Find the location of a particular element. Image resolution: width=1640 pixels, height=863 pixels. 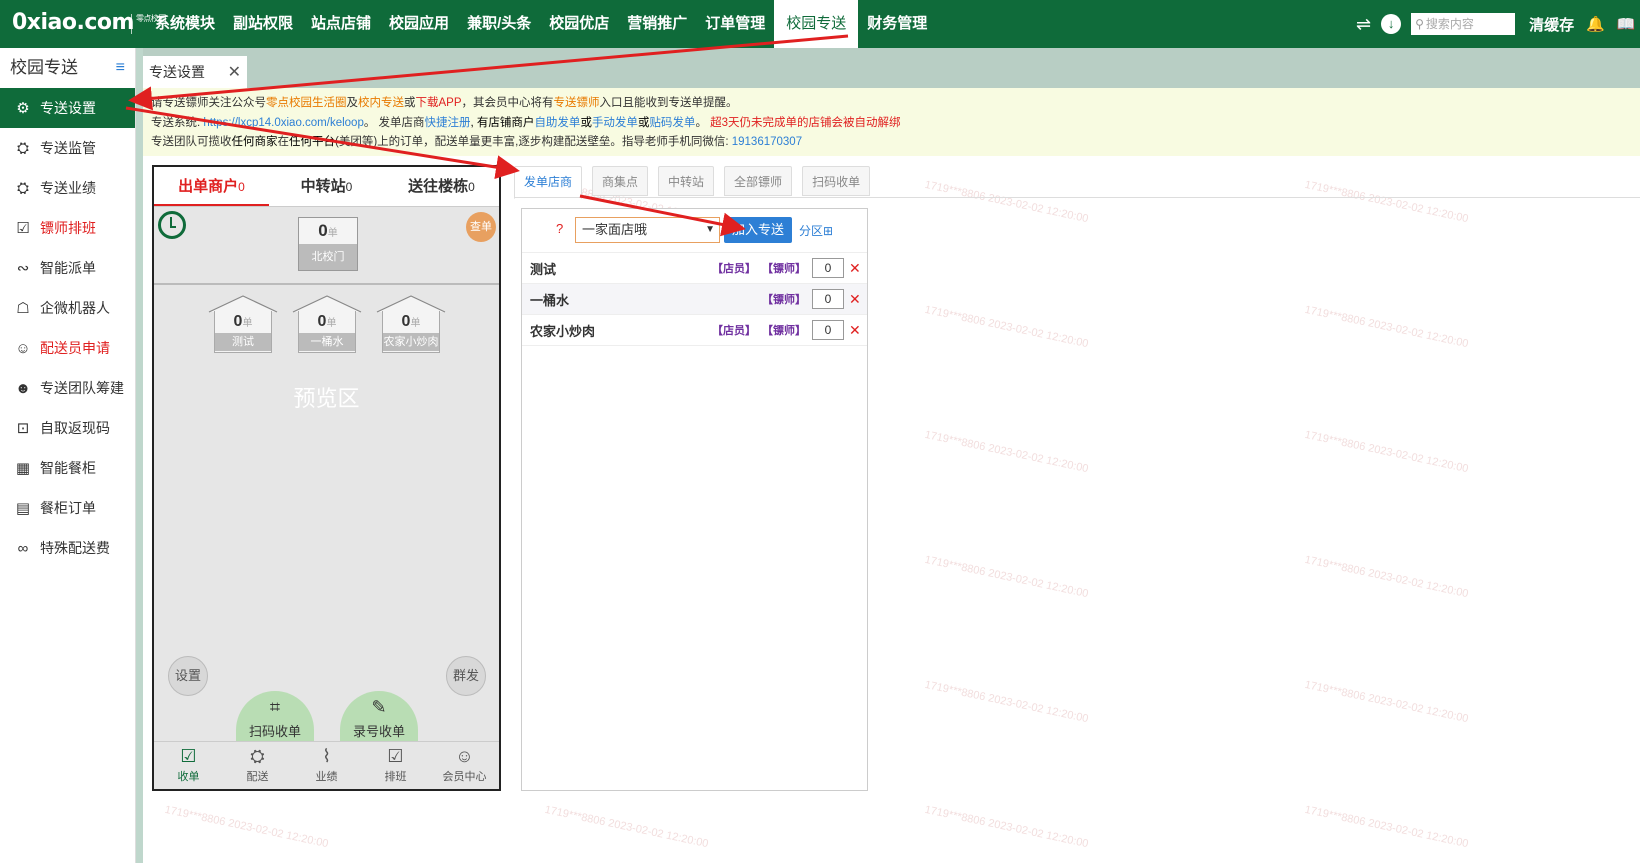

nav-item-0: 系统模块 is located at coordinates (185, 24).